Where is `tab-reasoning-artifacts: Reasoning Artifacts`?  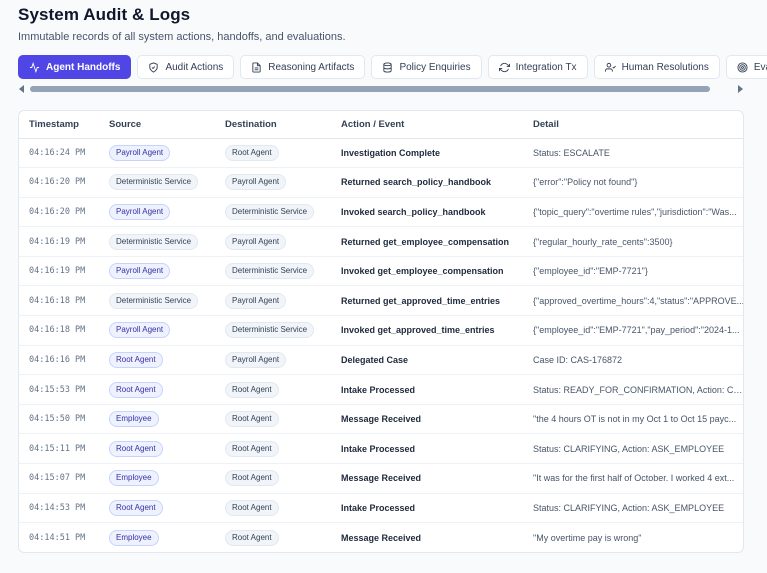
tab-reasoning-artifacts: Reasoning Artifacts is located at coordinates (303, 67).